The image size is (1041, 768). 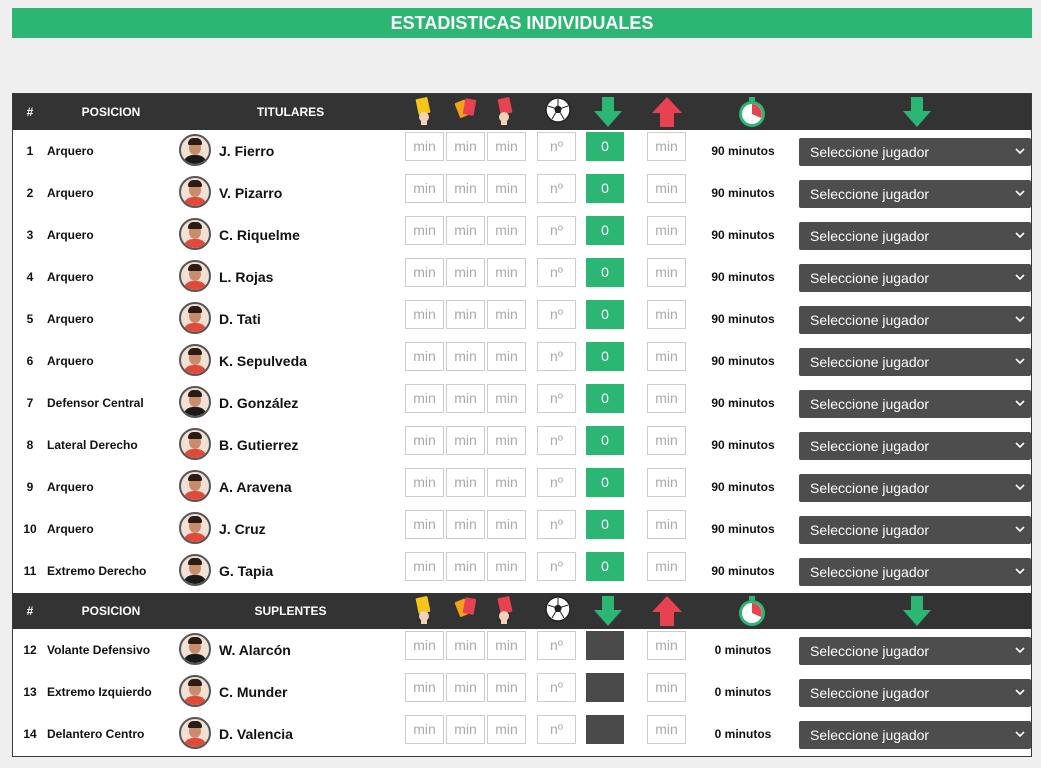 I want to click on player-name: W. Alarcón, so click(x=255, y=650).